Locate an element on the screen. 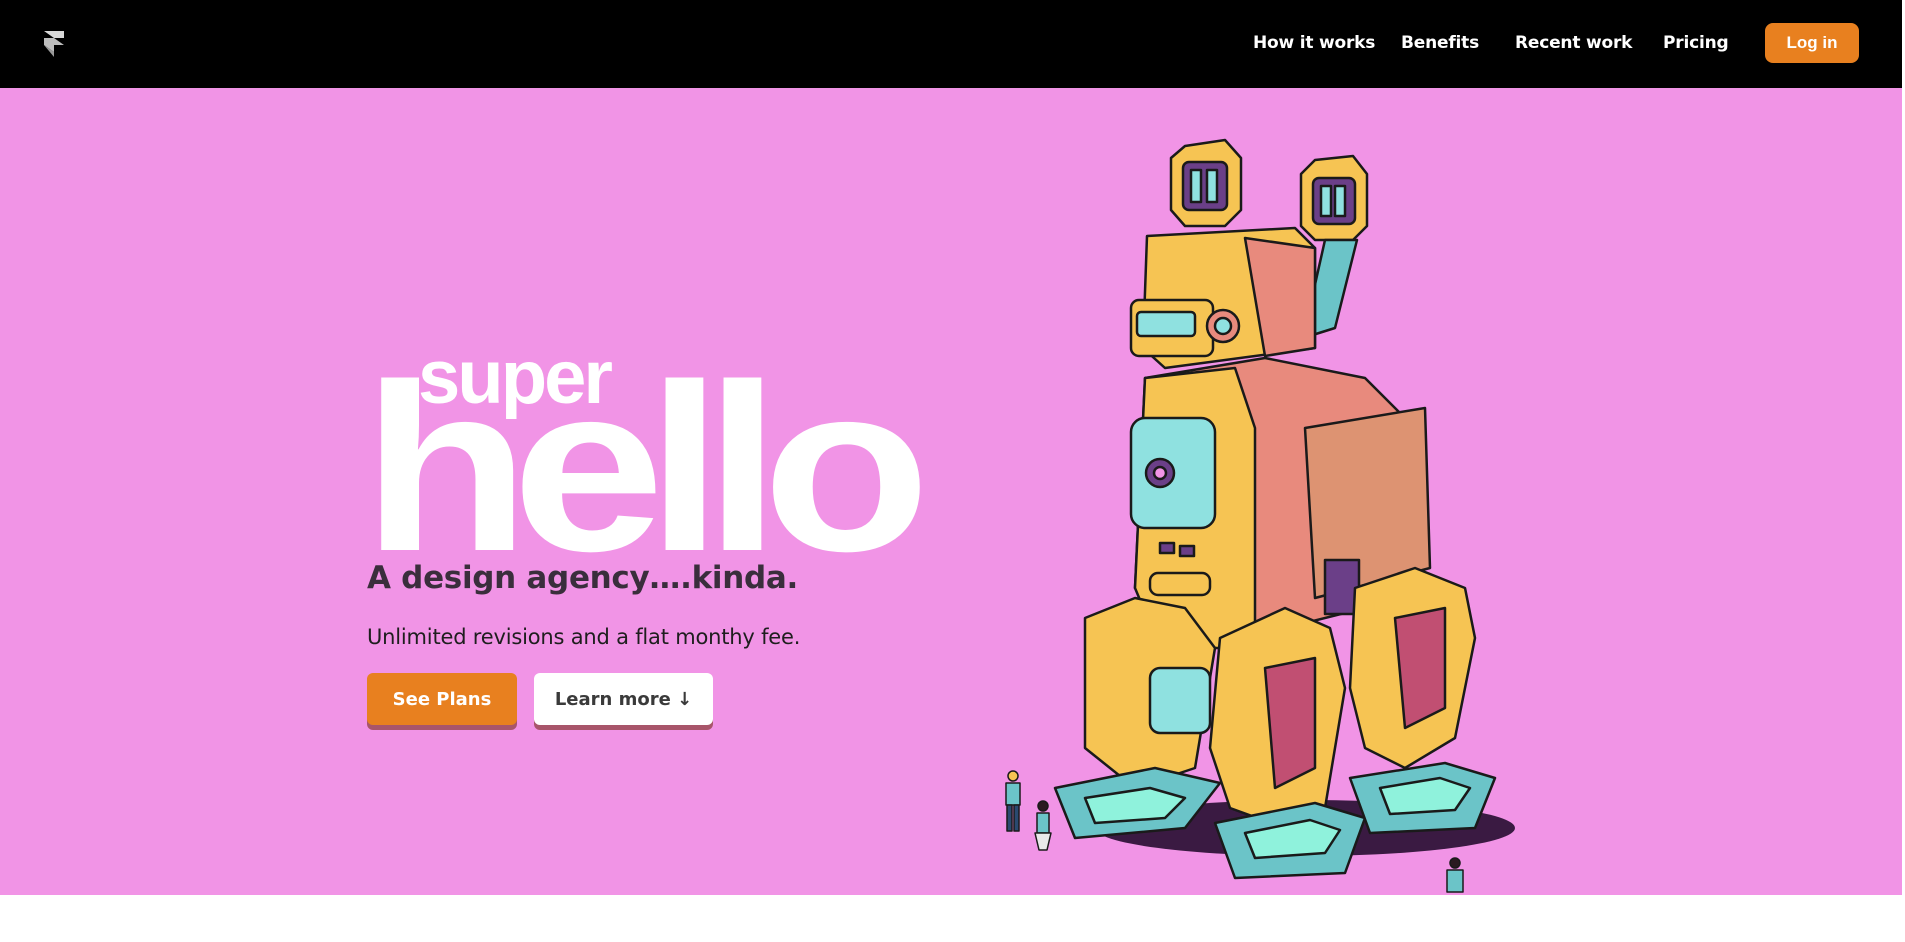 This screenshot has height=942, width=1905. brand-hello-text: hello is located at coordinates (643, 448).